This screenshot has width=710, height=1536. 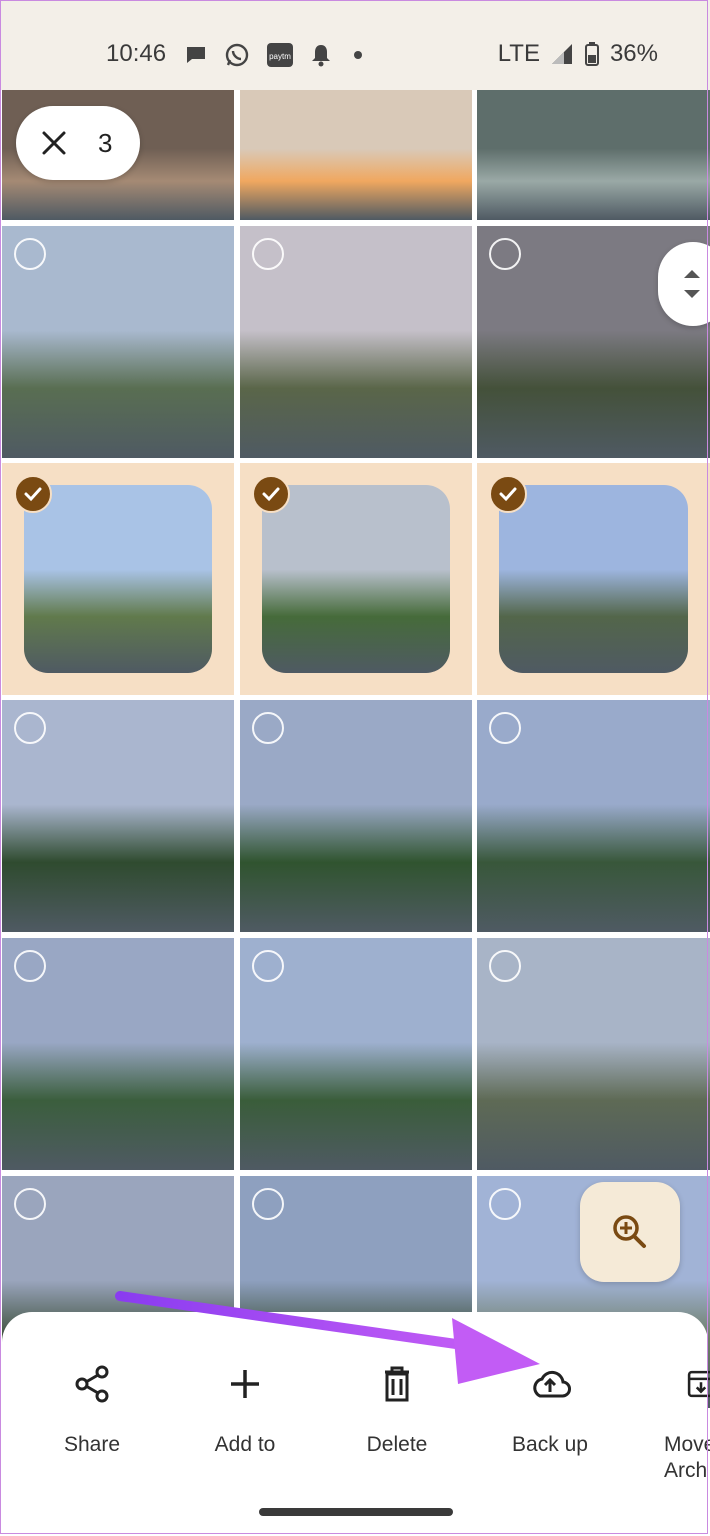 I want to click on add-to-label: Add to, so click(x=245, y=1444).